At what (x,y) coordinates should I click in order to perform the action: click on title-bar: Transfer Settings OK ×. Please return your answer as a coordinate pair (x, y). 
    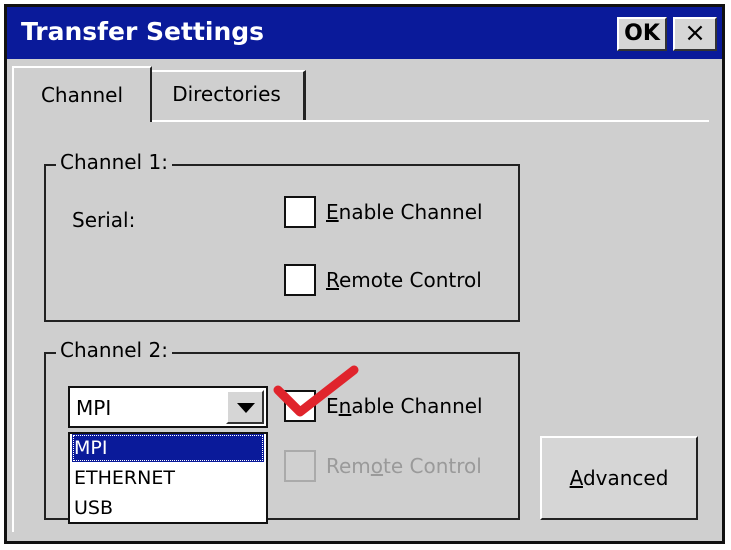
    Looking at the image, I should click on (364, 33).